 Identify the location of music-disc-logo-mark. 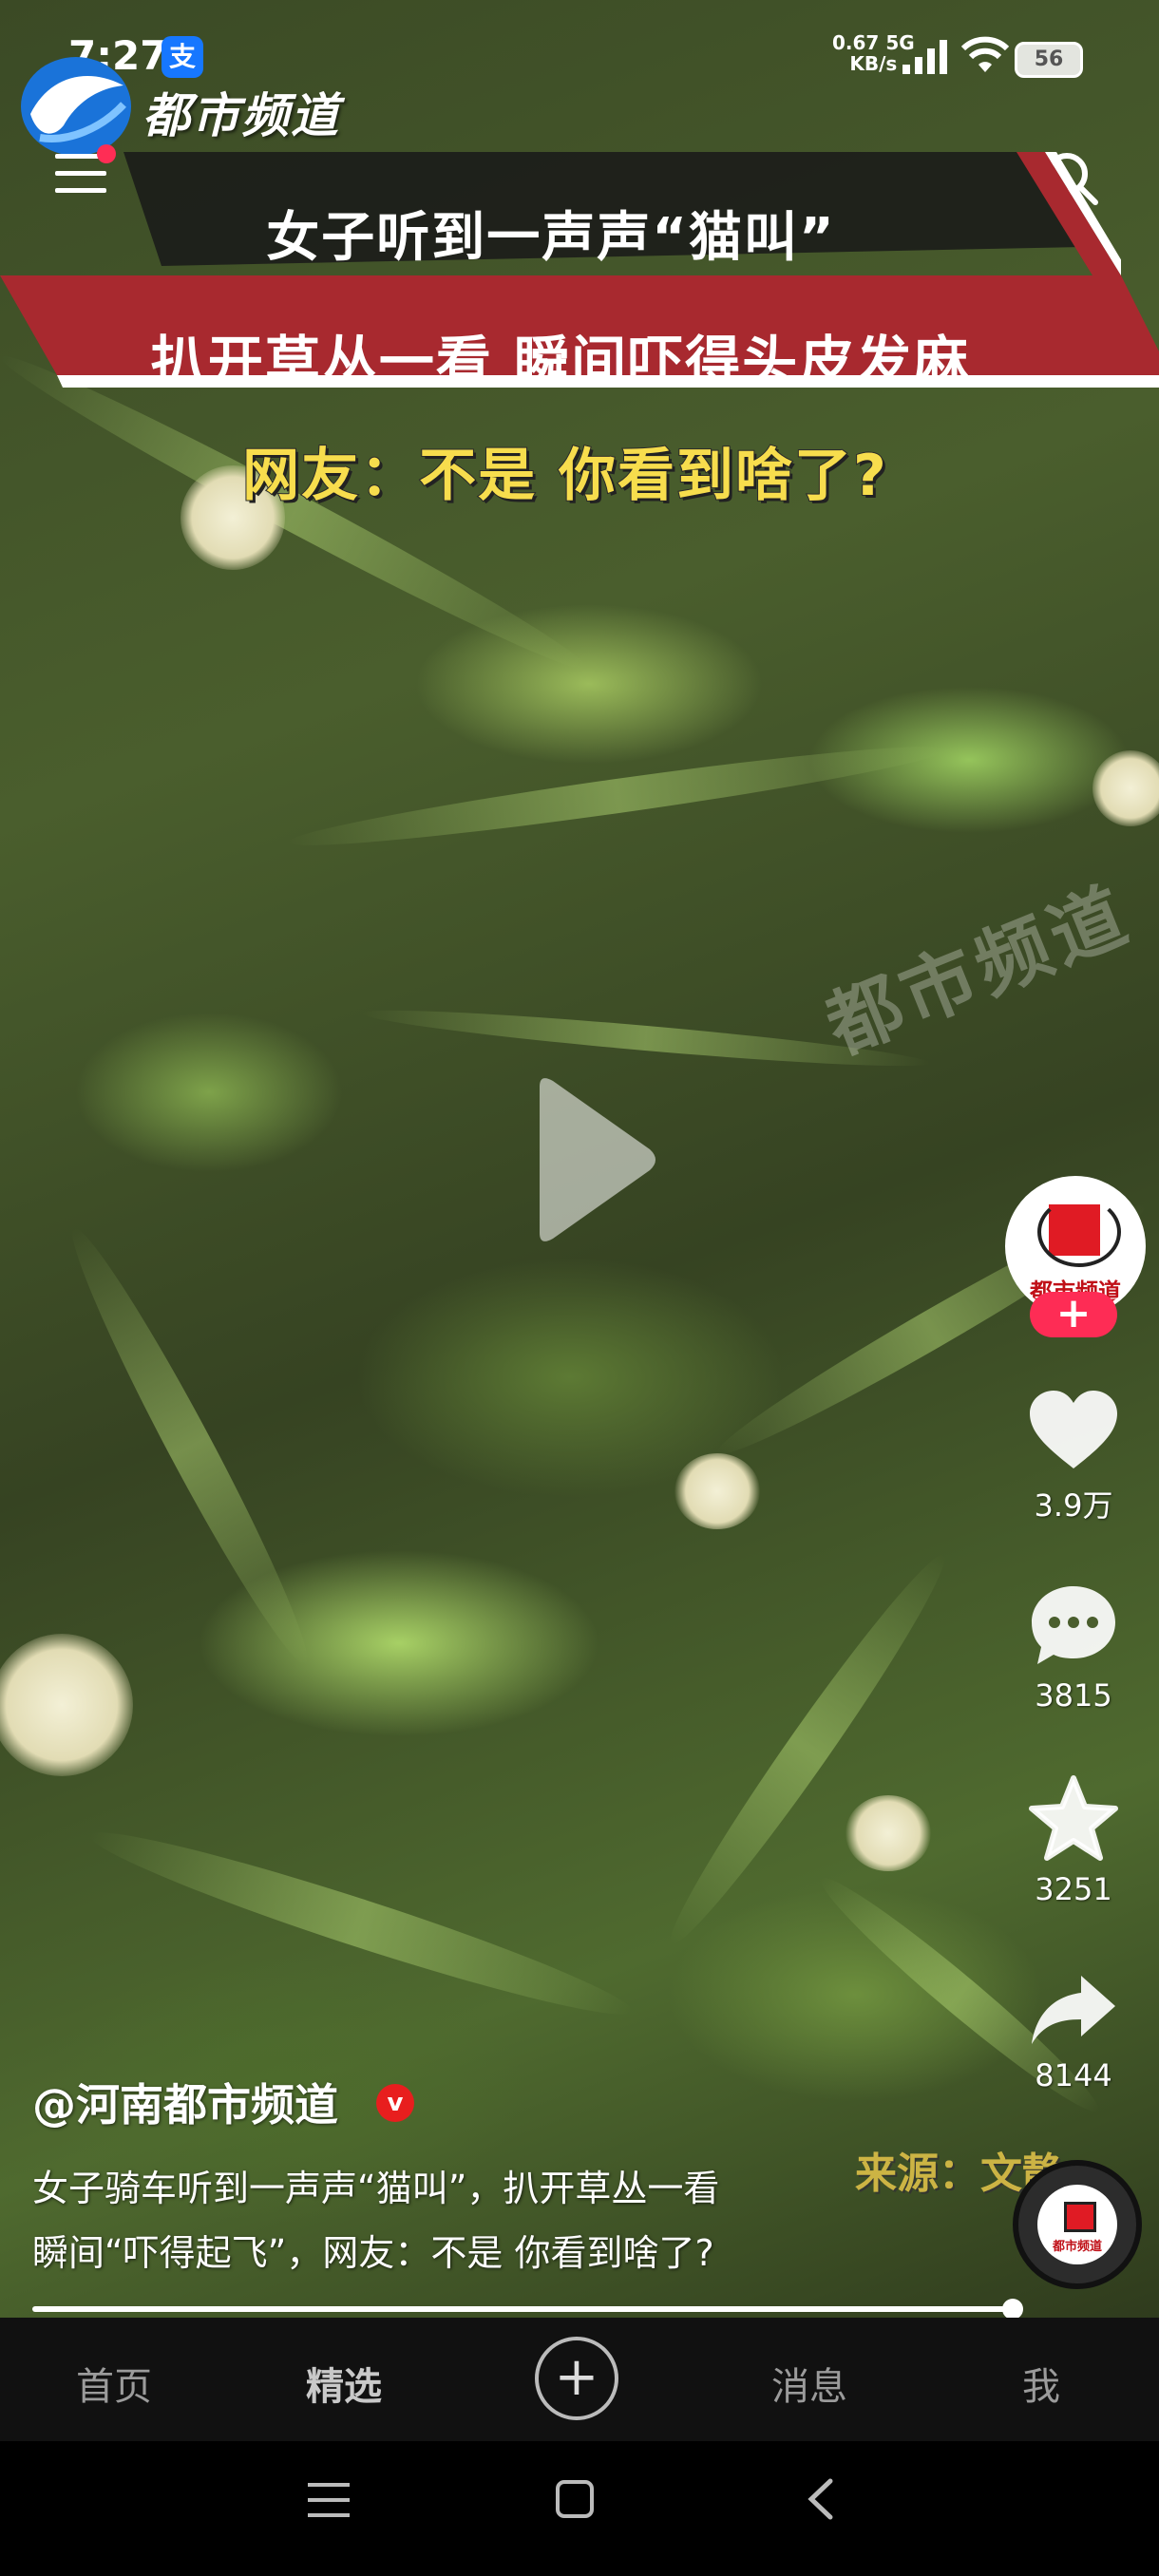
(1080, 2217).